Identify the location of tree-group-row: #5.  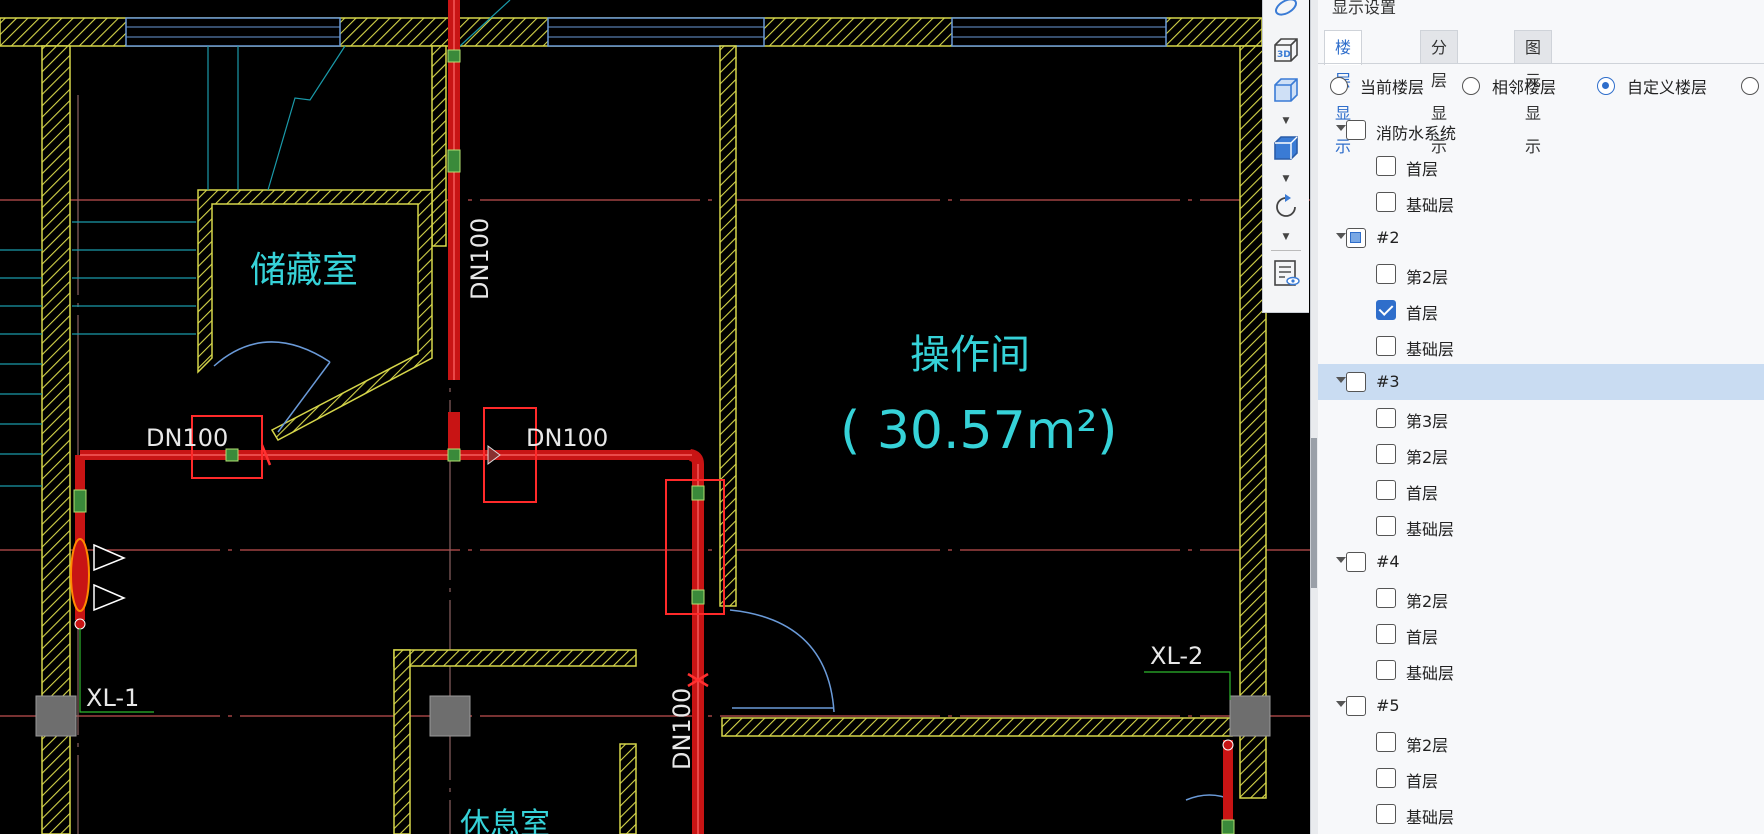
(1541, 706).